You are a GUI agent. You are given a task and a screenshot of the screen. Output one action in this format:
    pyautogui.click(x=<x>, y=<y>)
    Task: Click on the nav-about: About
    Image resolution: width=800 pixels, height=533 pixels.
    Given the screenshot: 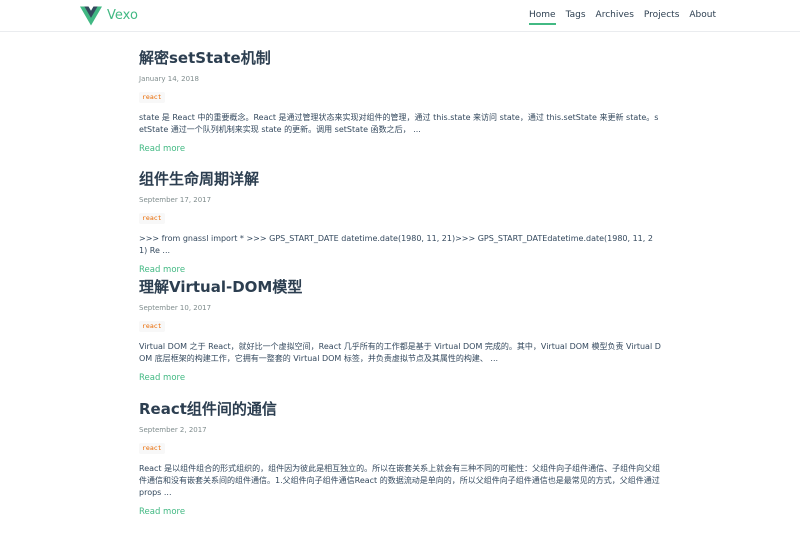 What is the action you would take?
    pyautogui.click(x=702, y=17)
    